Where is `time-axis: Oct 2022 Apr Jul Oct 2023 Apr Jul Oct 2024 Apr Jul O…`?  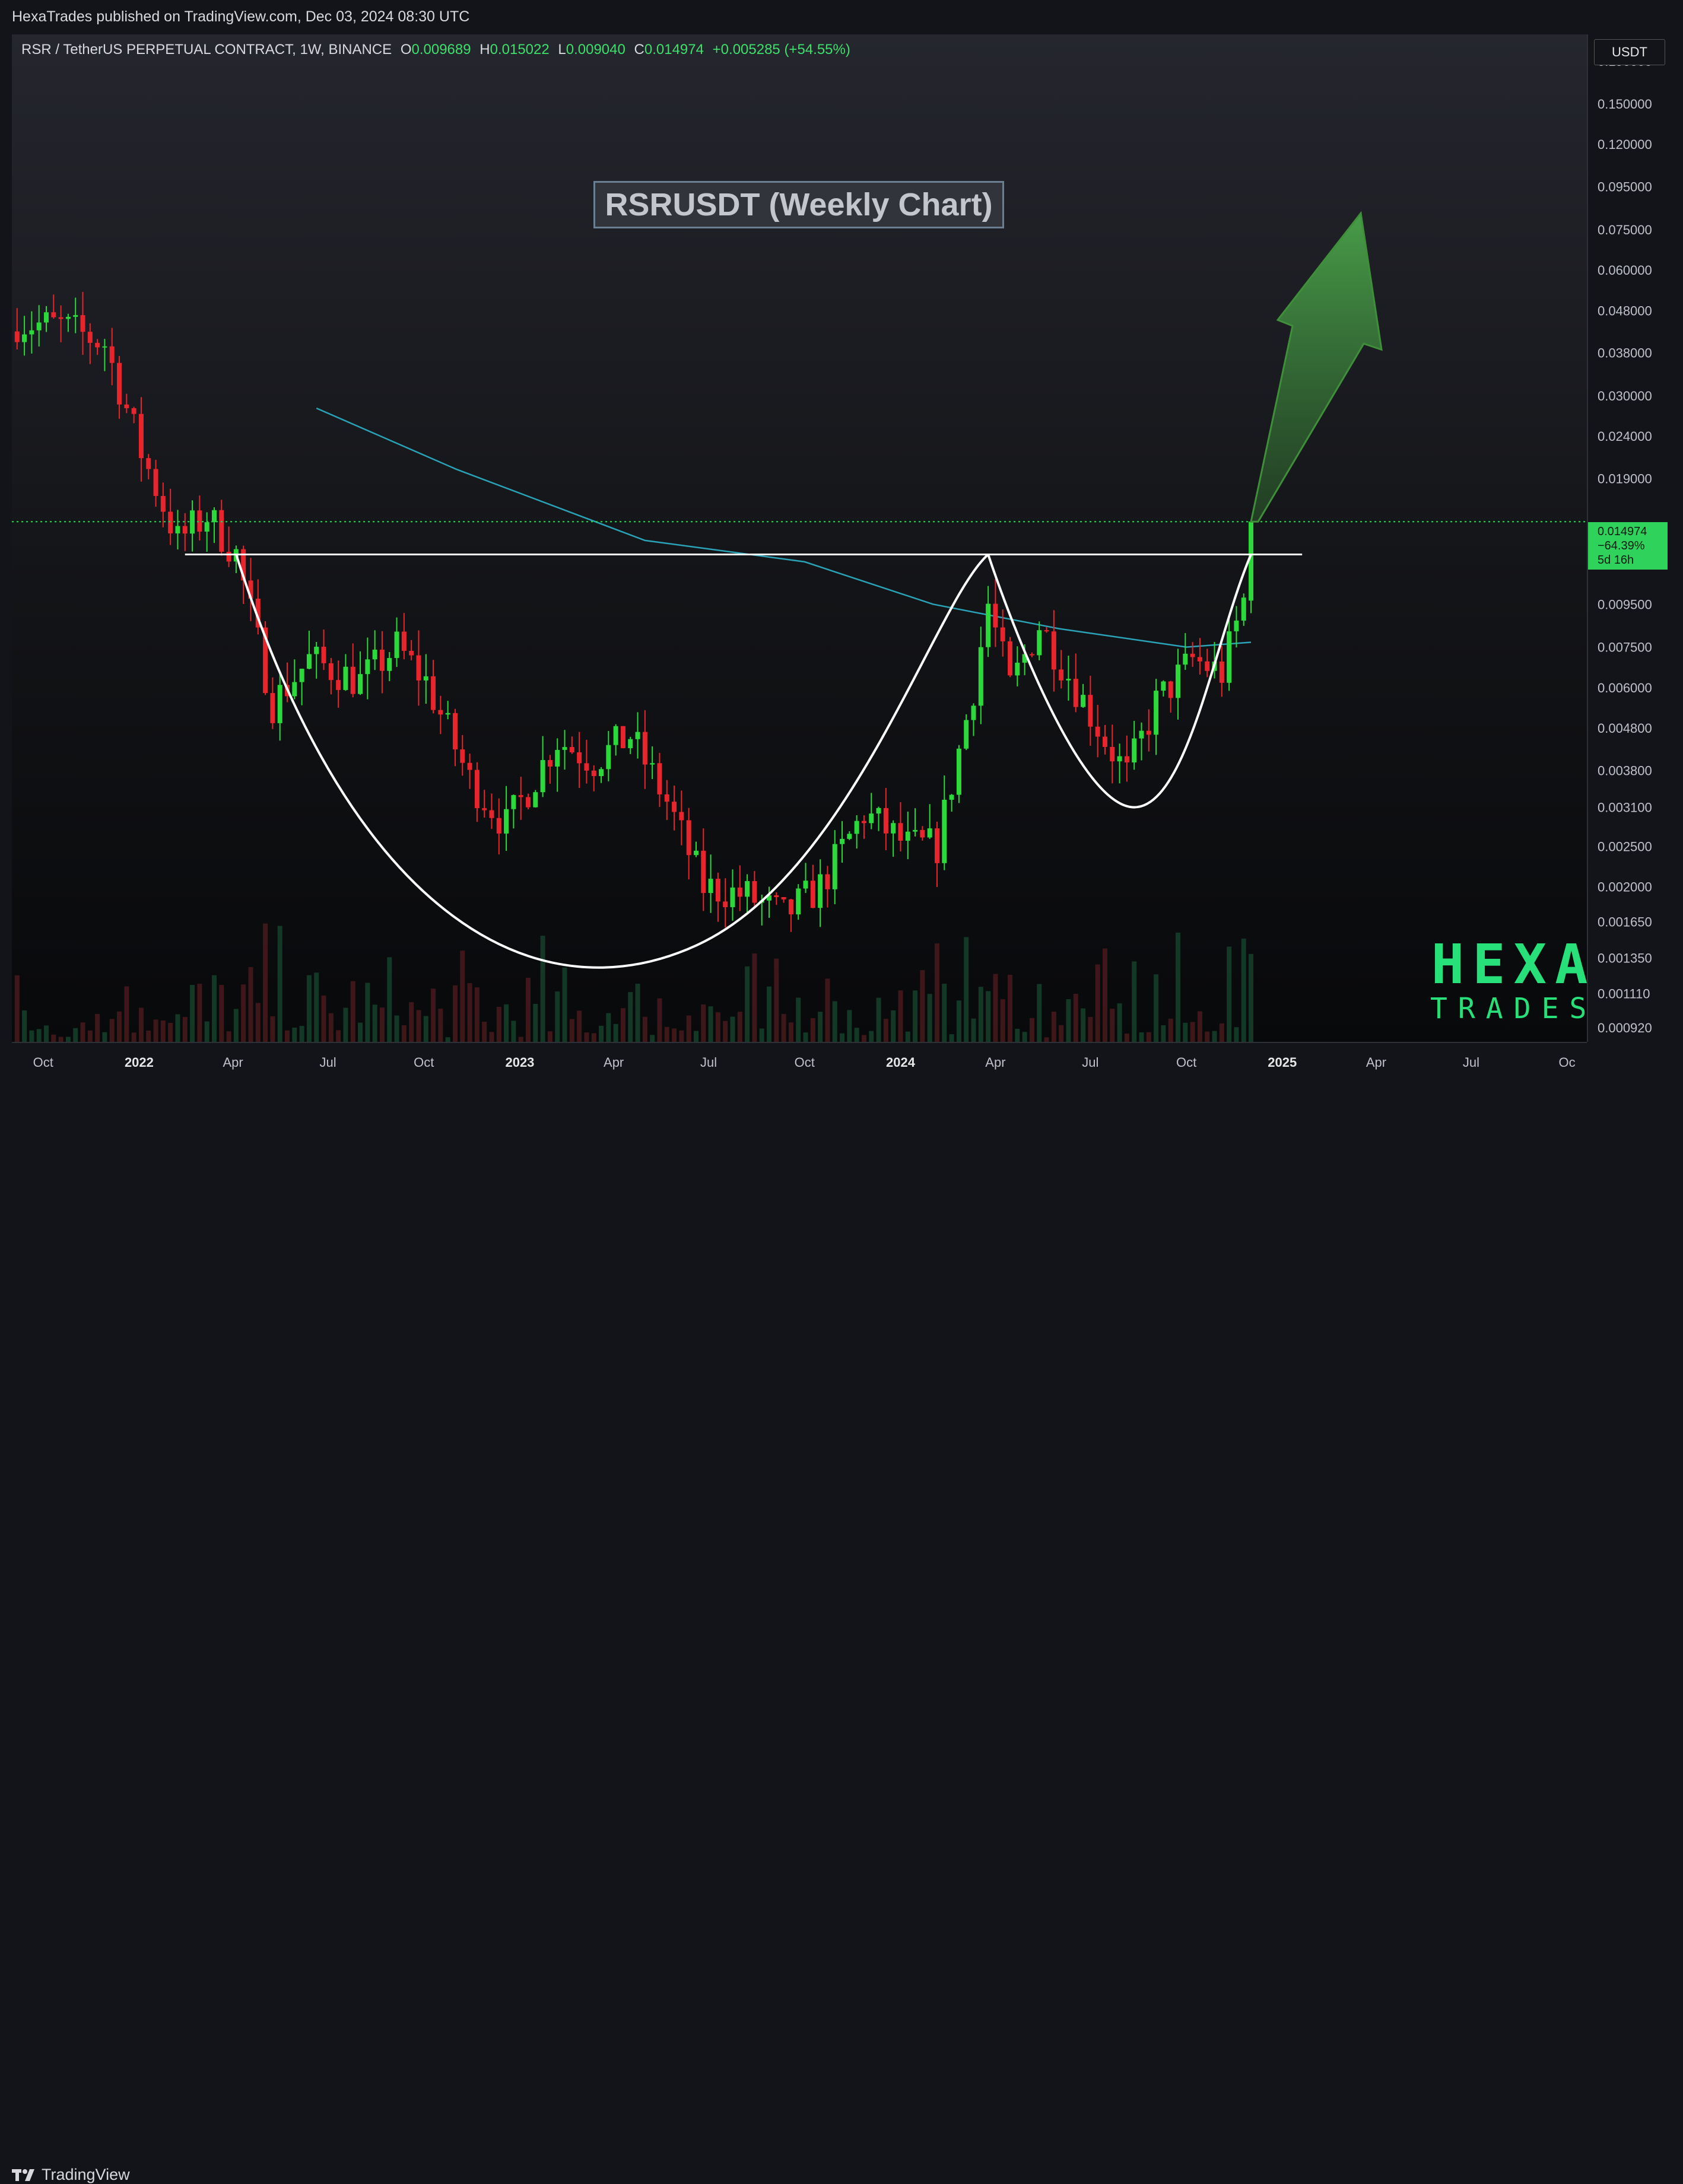
time-axis: Oct 2022 Apr Jul Oct 2023 Apr Jul Oct 2024 Apr Jul O… is located at coordinates (799, 1060).